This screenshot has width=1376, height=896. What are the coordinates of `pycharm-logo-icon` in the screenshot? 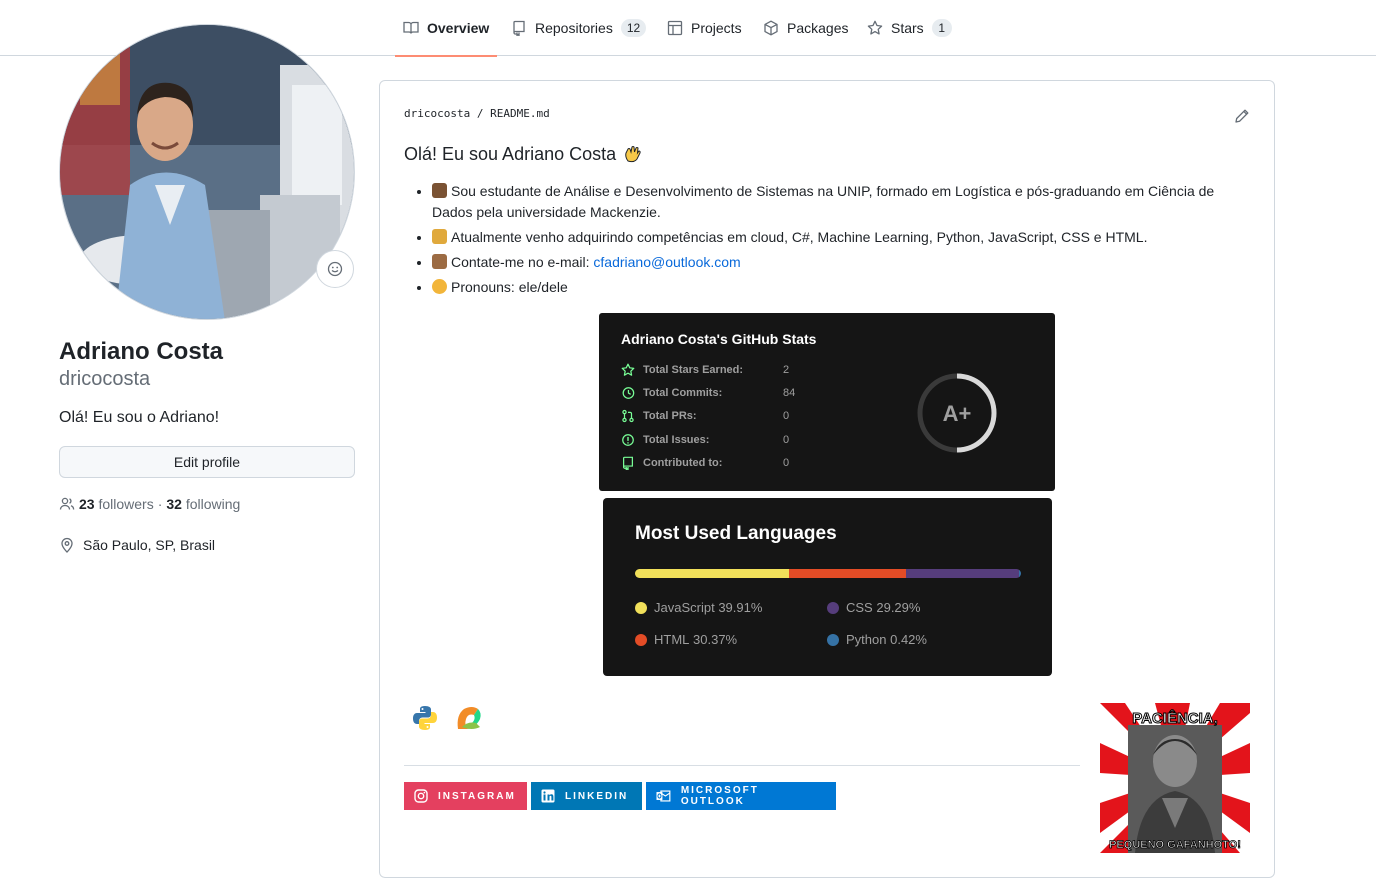 It's located at (469, 718).